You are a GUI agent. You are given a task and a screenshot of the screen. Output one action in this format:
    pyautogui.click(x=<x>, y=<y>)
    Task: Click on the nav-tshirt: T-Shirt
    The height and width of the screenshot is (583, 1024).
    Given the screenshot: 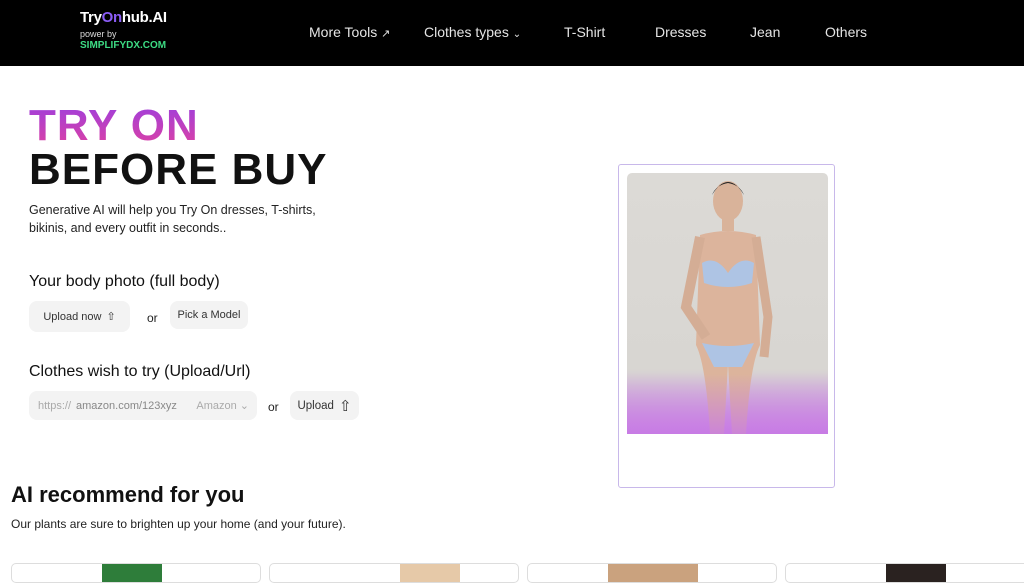 What is the action you would take?
    pyautogui.click(x=584, y=32)
    